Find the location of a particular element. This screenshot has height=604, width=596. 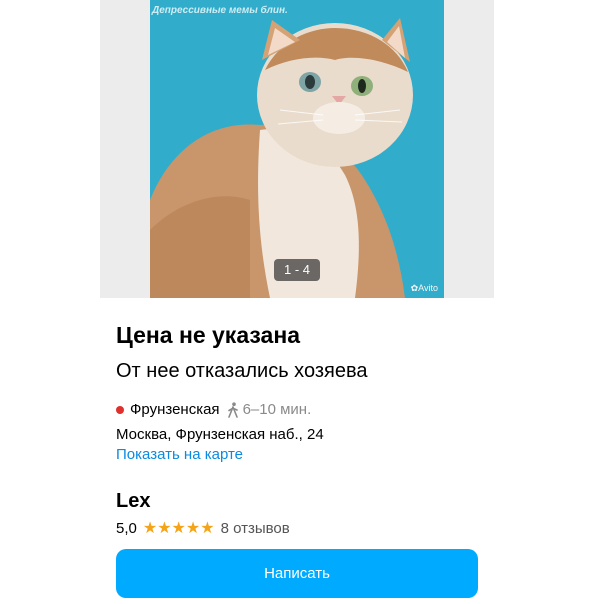

avito-watermark: ✿Avito is located at coordinates (424, 288).